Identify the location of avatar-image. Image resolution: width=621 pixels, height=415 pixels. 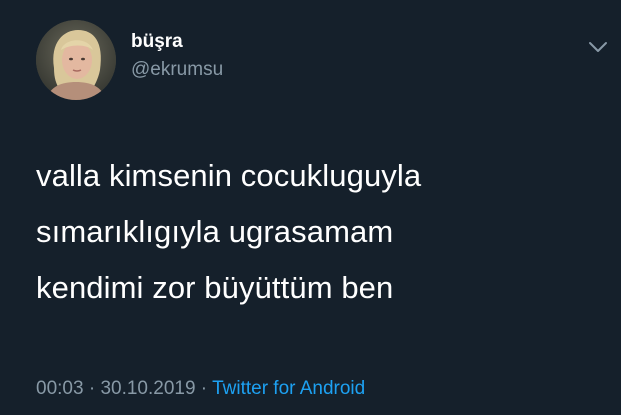
(76, 60).